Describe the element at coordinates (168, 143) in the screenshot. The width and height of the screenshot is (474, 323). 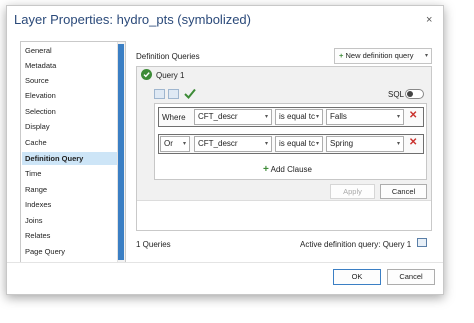
I see `connector-value: Or` at that location.